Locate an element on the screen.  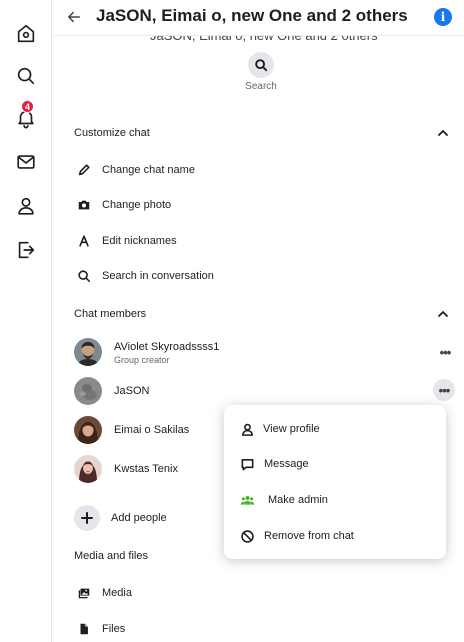
file-icon is located at coordinates (84, 629).